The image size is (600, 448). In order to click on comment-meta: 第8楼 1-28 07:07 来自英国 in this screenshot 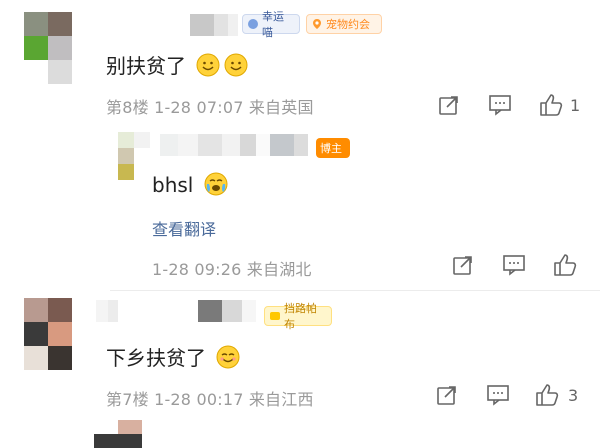, I will do `click(210, 107)`.